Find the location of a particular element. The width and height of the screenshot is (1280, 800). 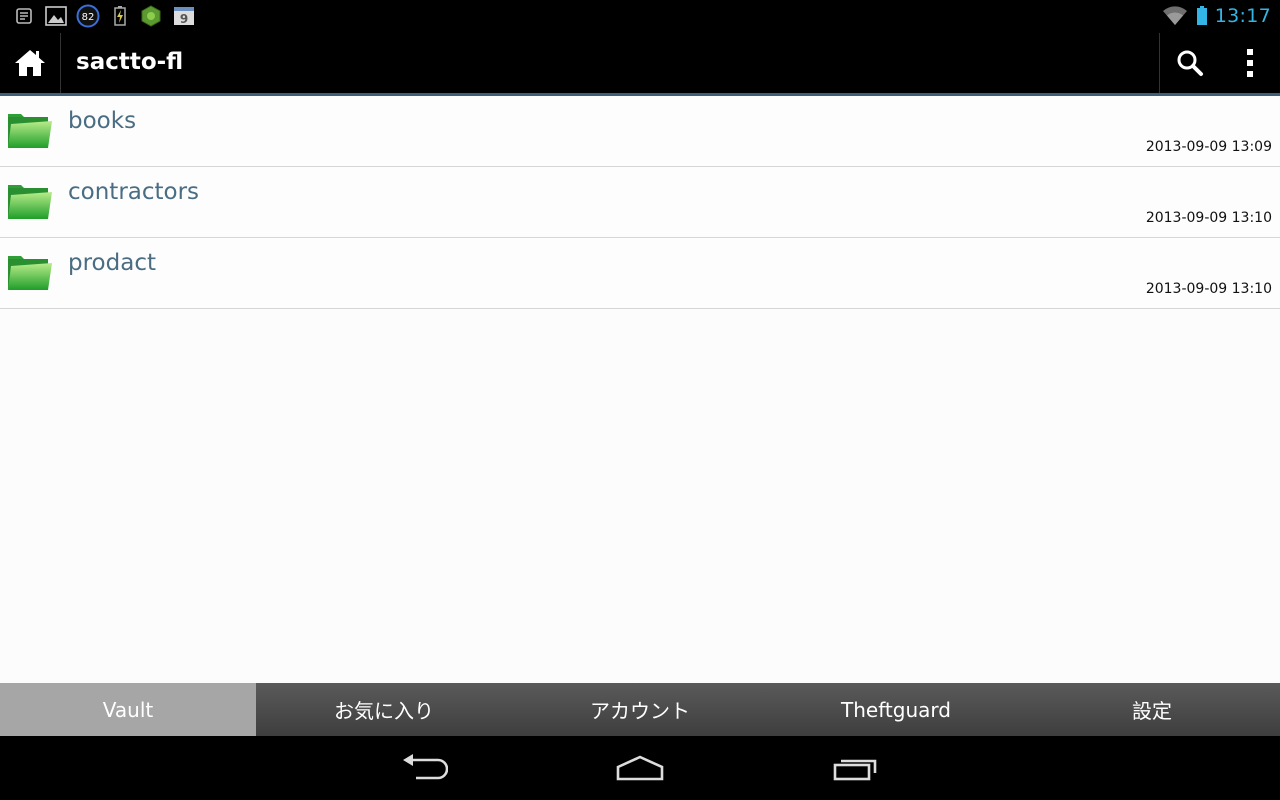

action-bar: sactto-fl is located at coordinates (640, 63).